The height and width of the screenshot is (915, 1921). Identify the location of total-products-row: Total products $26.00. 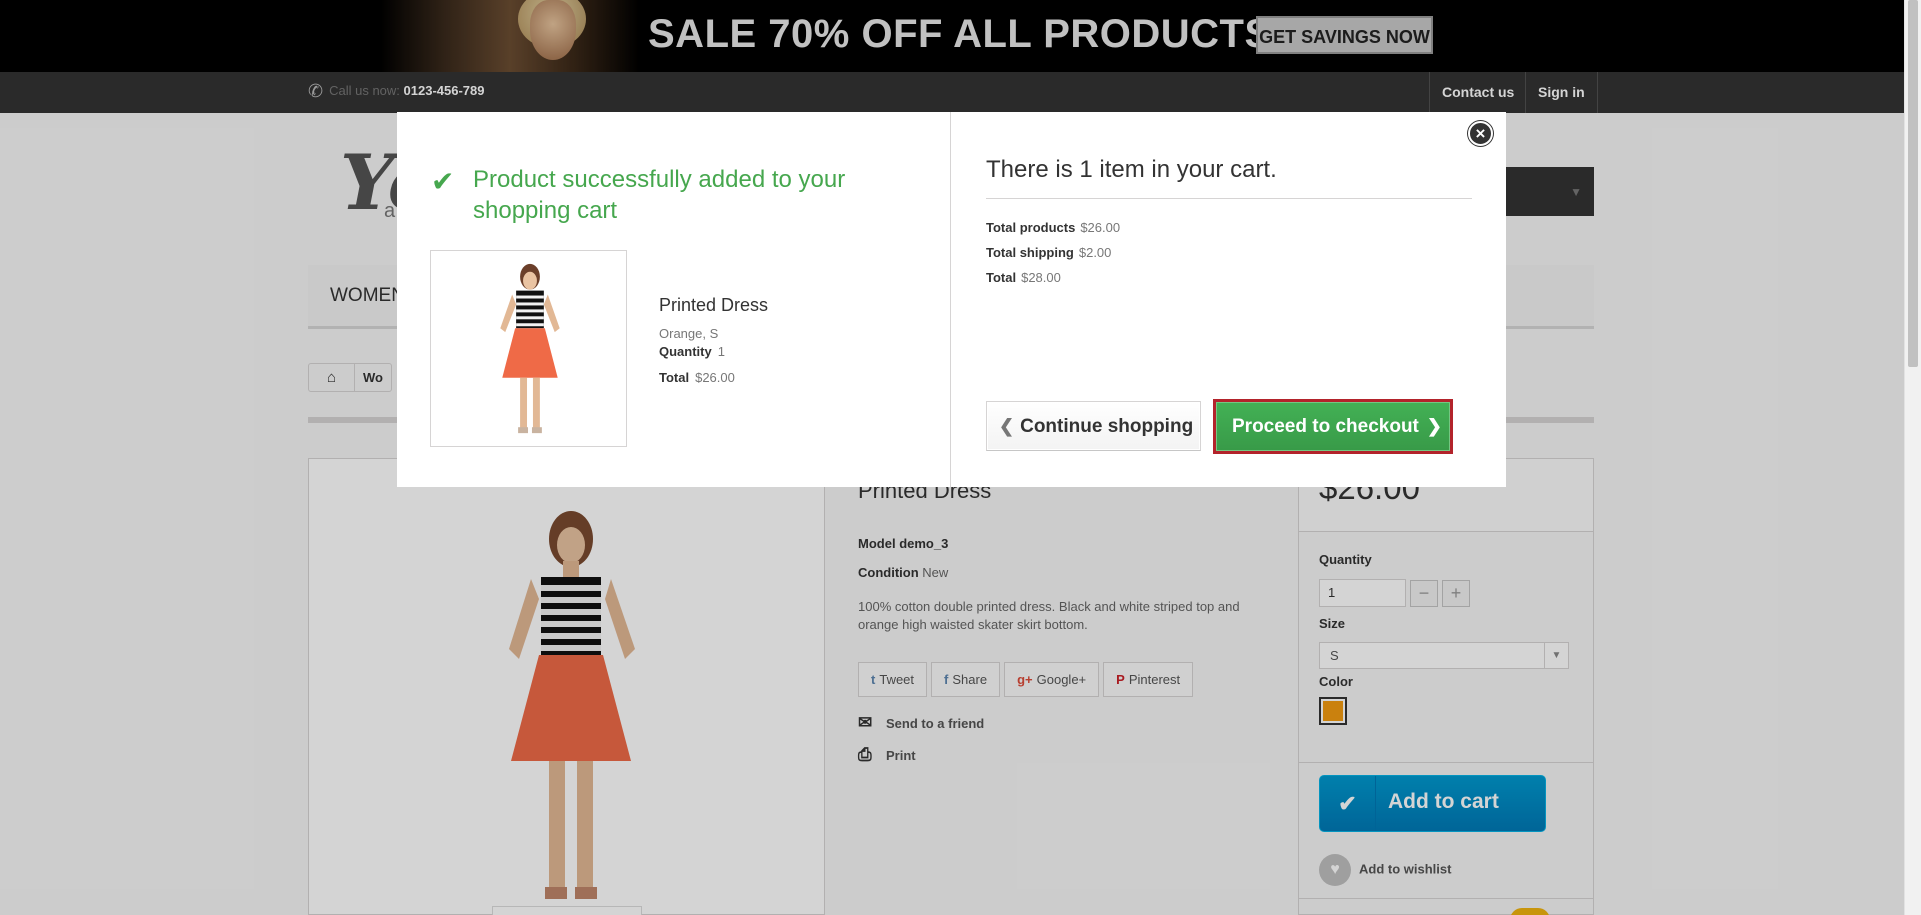
(1053, 227).